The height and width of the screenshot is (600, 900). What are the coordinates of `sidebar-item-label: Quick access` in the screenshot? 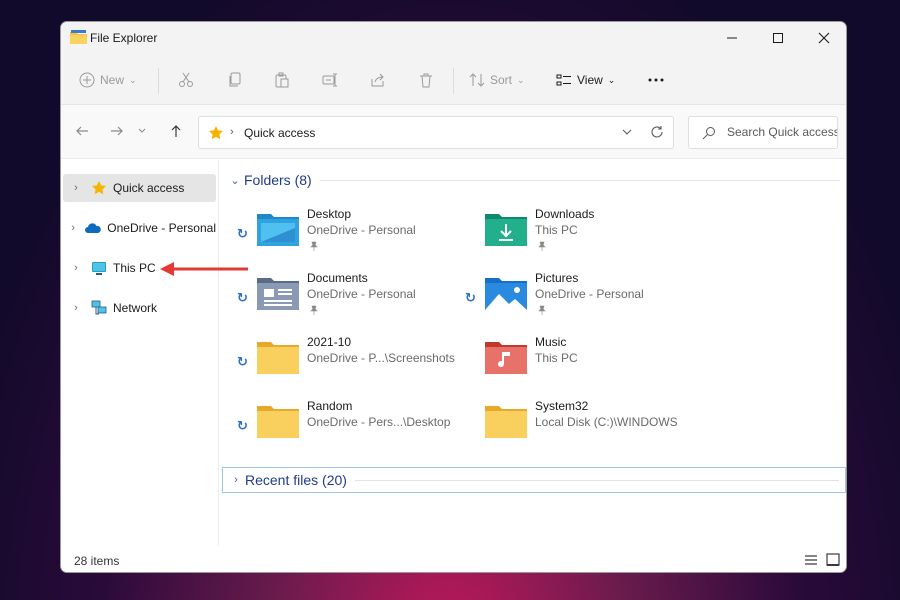 It's located at (149, 188).